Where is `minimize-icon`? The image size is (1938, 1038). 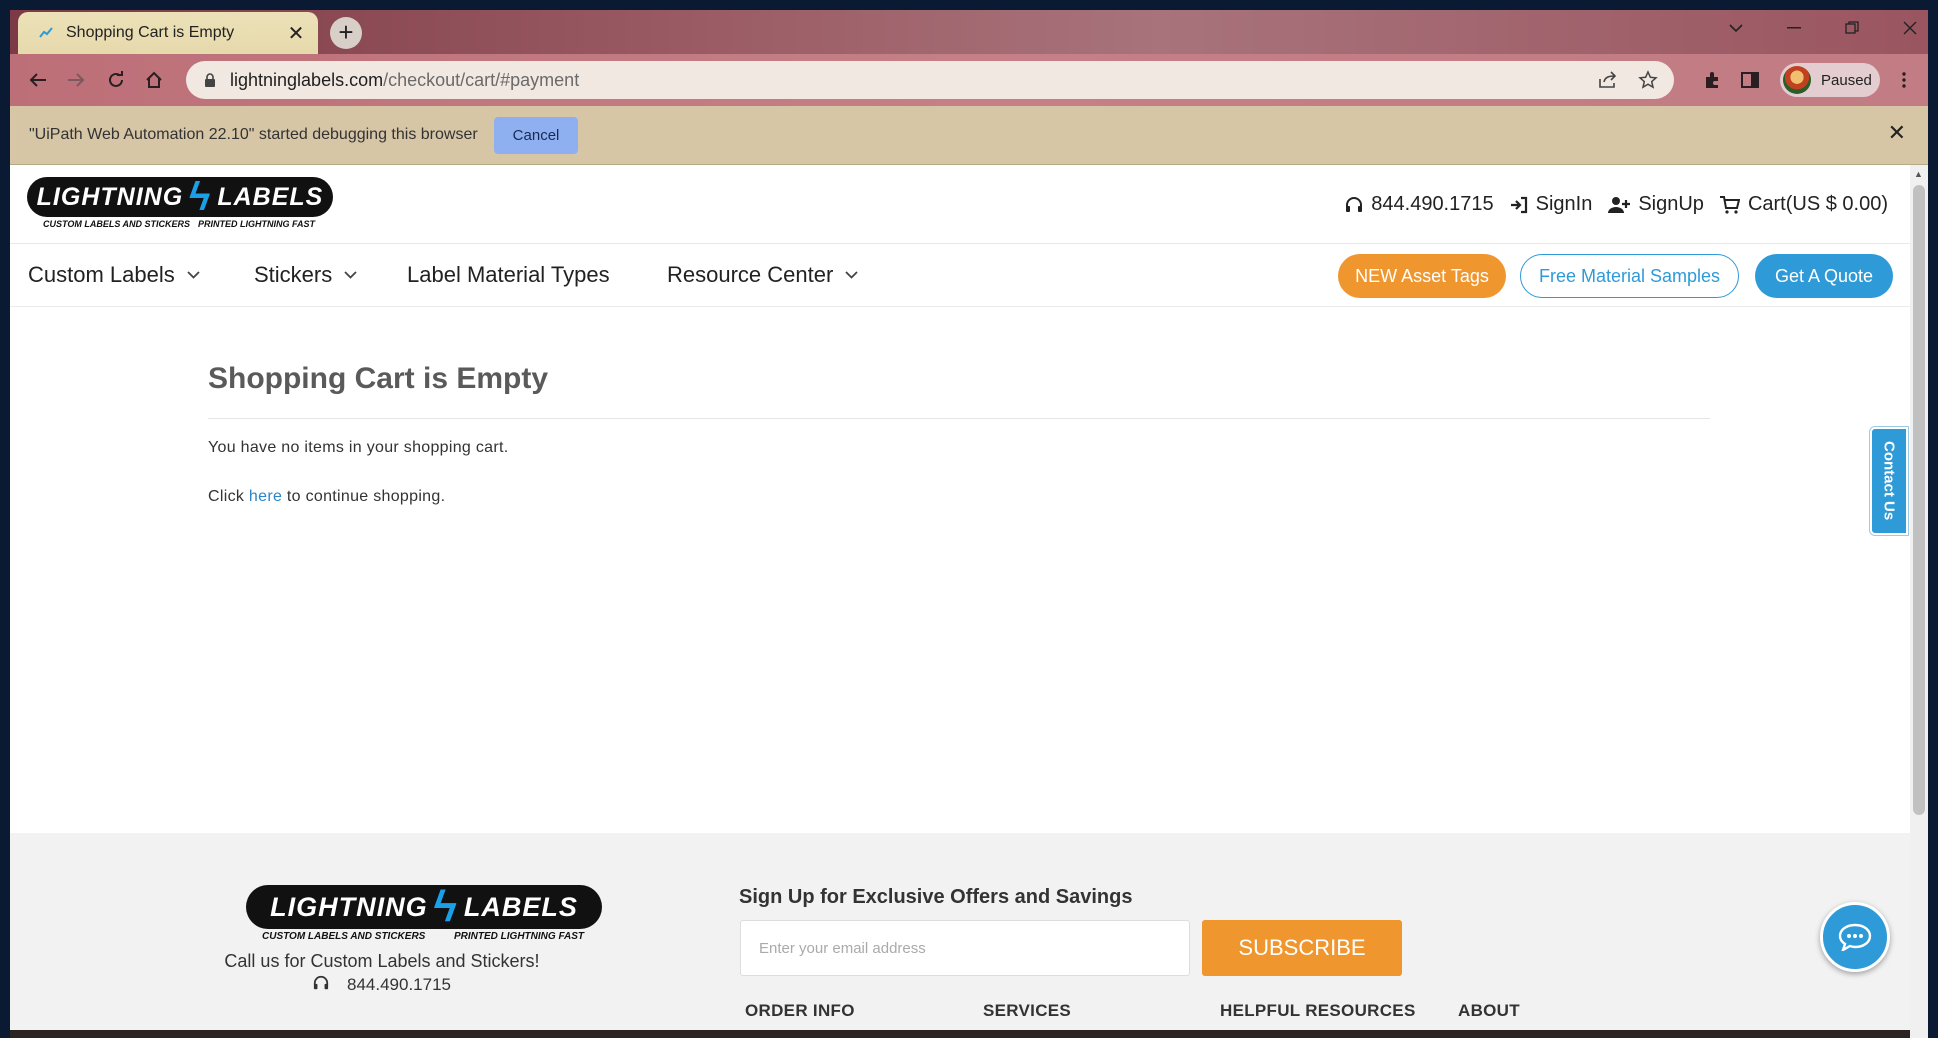
minimize-icon is located at coordinates (1794, 28).